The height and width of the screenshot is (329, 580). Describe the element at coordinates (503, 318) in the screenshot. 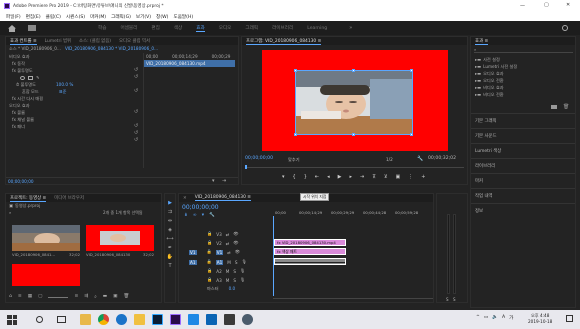

I see `language-indicator: A` at that location.